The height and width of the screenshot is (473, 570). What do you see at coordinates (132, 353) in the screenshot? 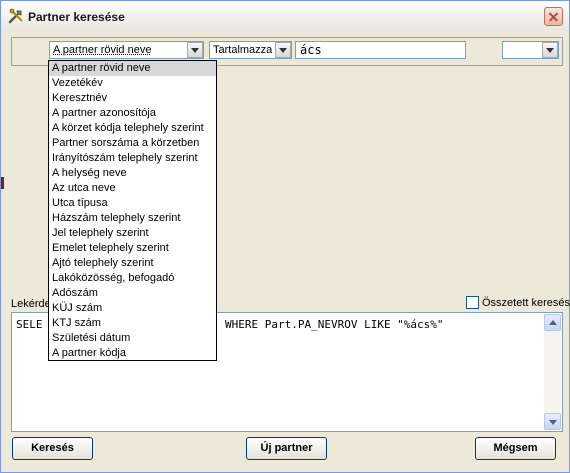
I see `field-option: A partner kódja` at bounding box center [132, 353].